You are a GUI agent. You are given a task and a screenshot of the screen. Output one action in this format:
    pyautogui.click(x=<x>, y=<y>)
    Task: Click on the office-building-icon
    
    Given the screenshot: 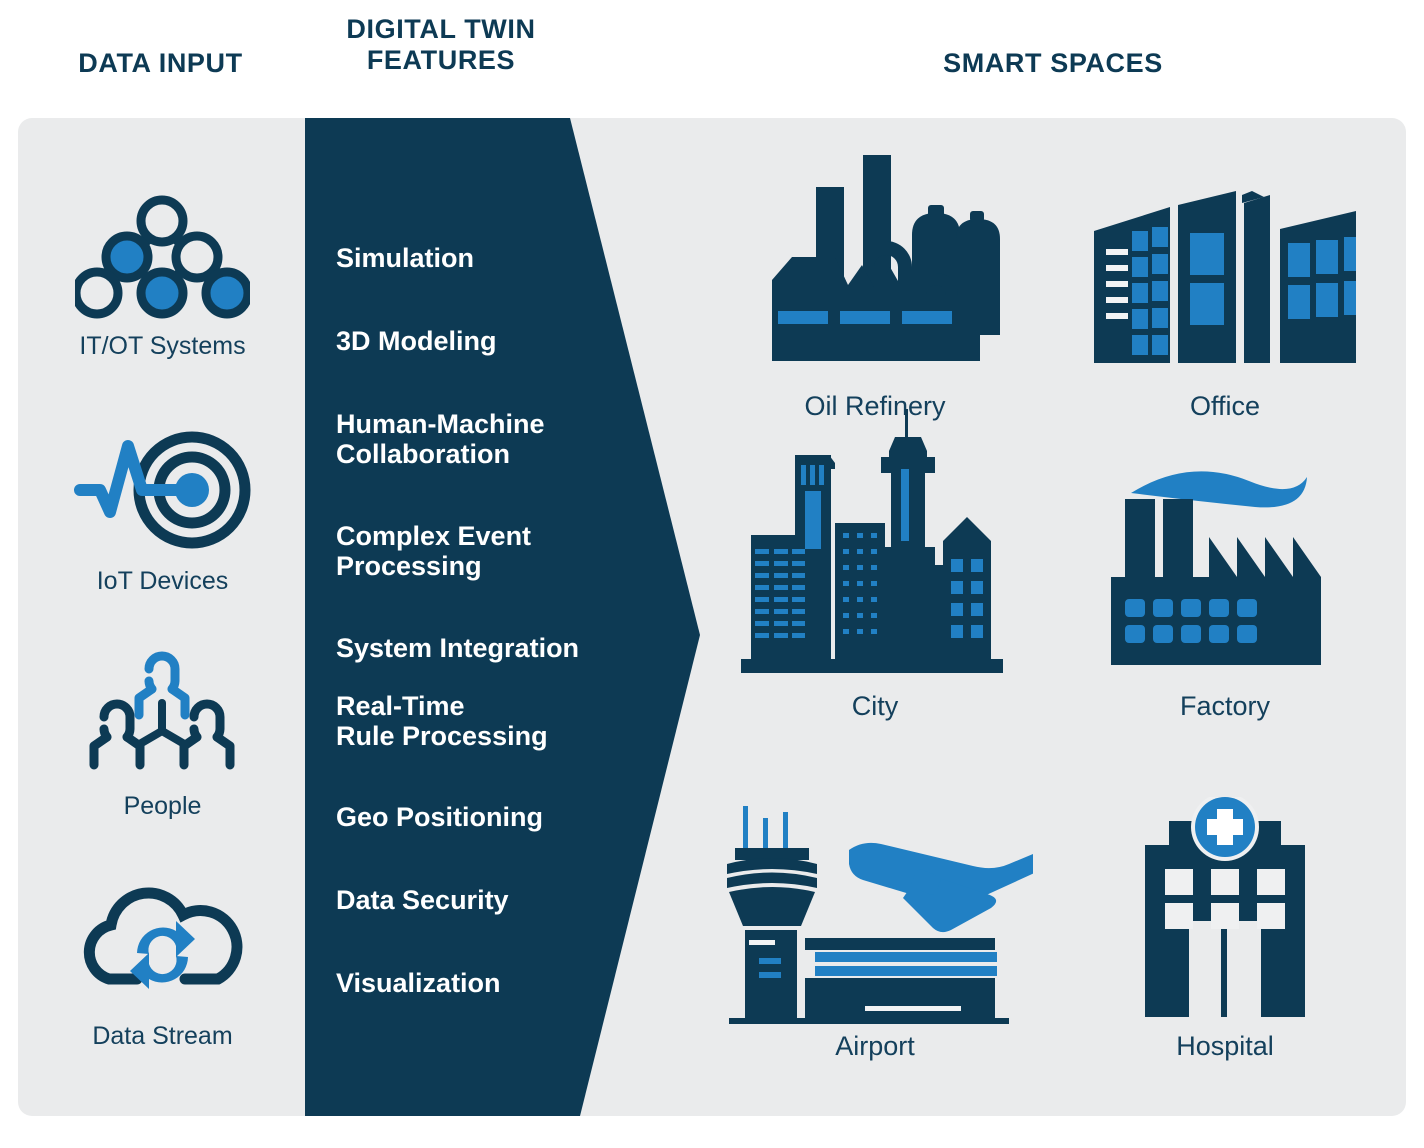 What is the action you would take?
    pyautogui.click(x=1225, y=257)
    